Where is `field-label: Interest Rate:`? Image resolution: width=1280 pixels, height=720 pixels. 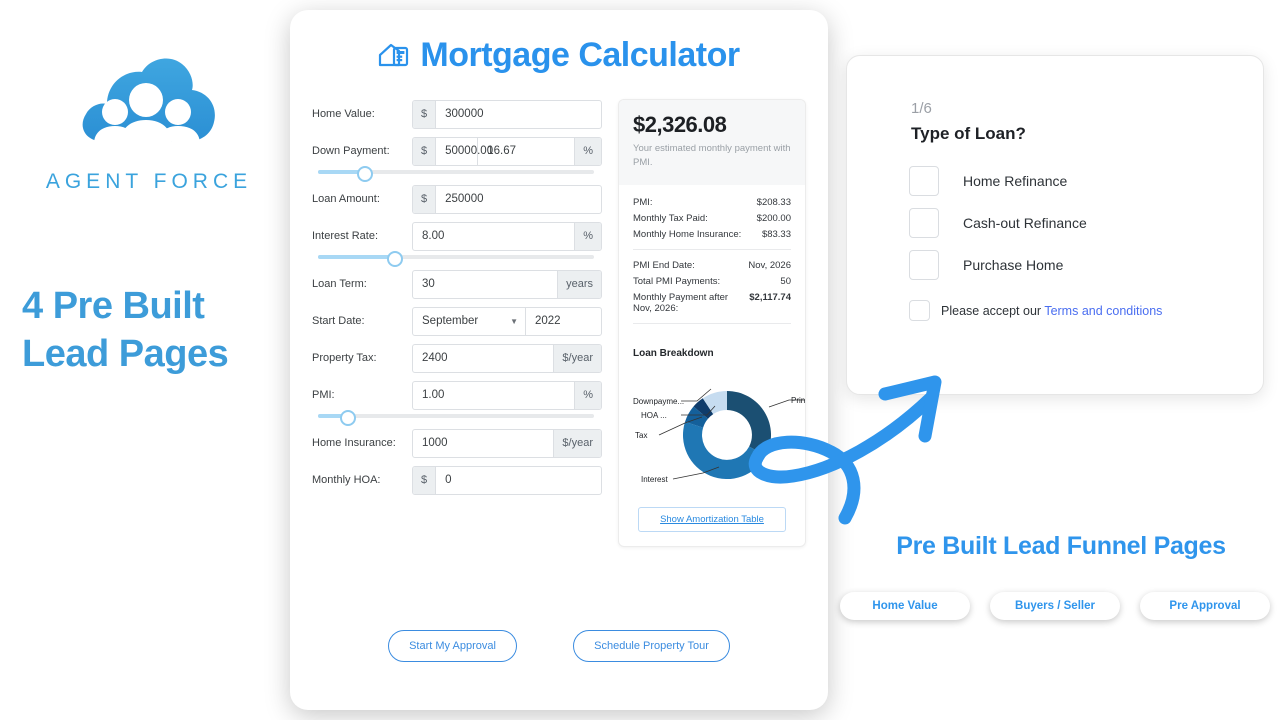 field-label: Interest Rate: is located at coordinates (345, 236).